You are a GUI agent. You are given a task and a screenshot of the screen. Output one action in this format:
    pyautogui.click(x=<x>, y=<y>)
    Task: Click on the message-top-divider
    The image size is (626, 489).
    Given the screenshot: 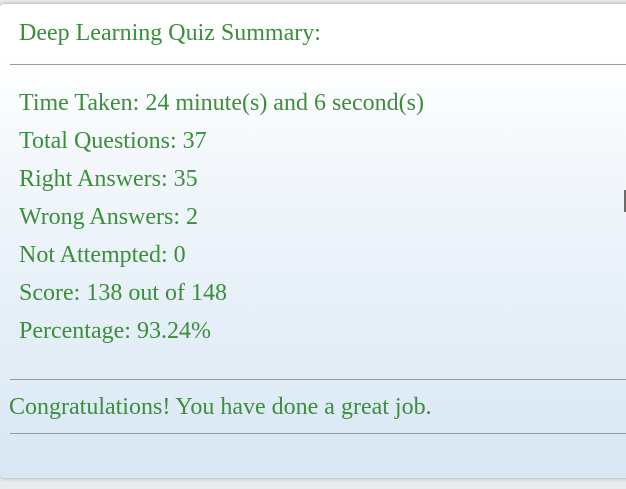 What is the action you would take?
    pyautogui.click(x=318, y=379)
    